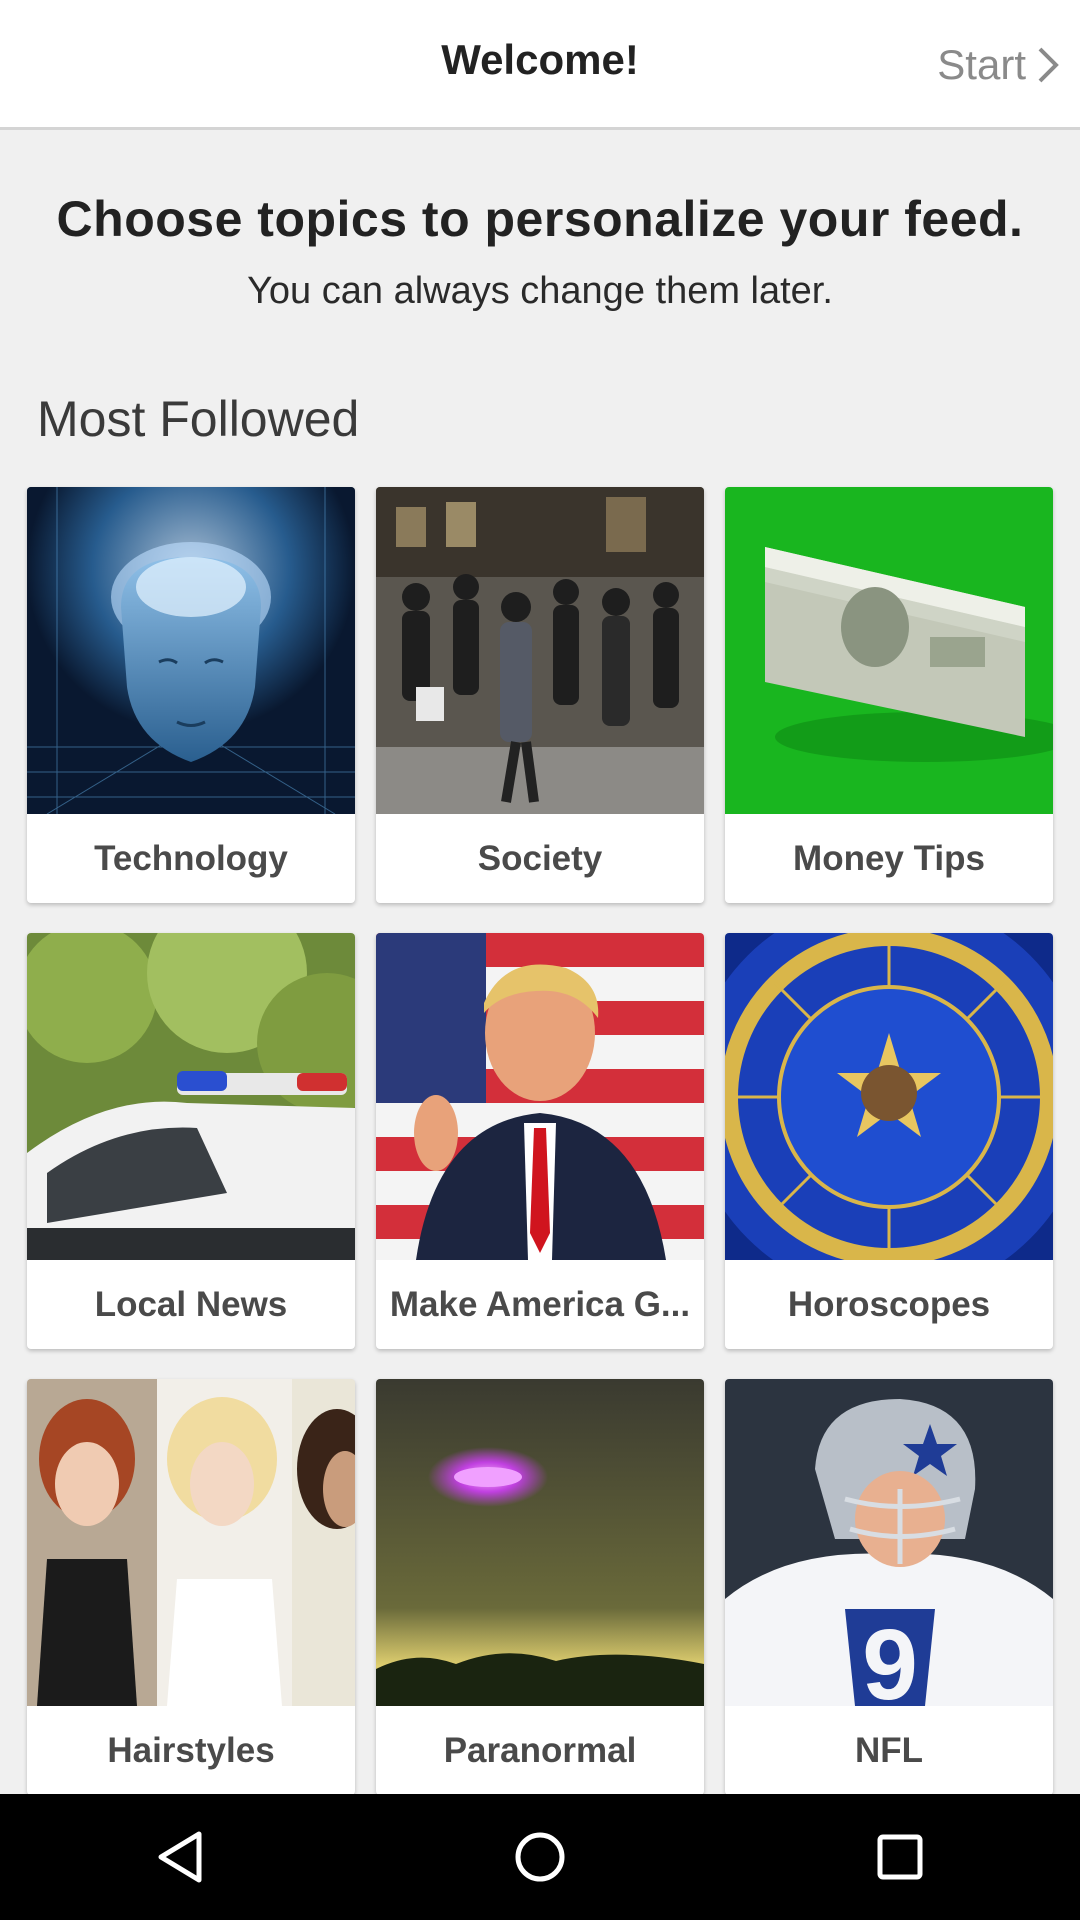  I want to click on topic-card-horoscopes: Horoscopes, so click(889, 1141).